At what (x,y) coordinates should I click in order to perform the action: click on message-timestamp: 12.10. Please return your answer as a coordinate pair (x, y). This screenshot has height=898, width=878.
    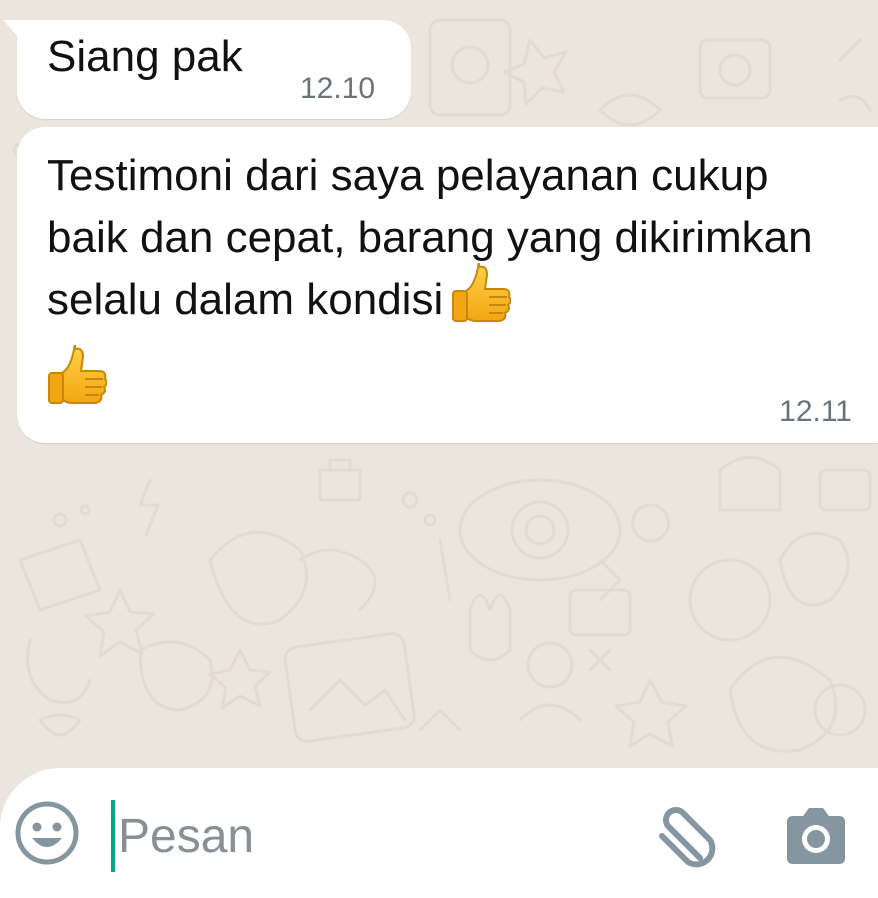
    Looking at the image, I should click on (338, 88).